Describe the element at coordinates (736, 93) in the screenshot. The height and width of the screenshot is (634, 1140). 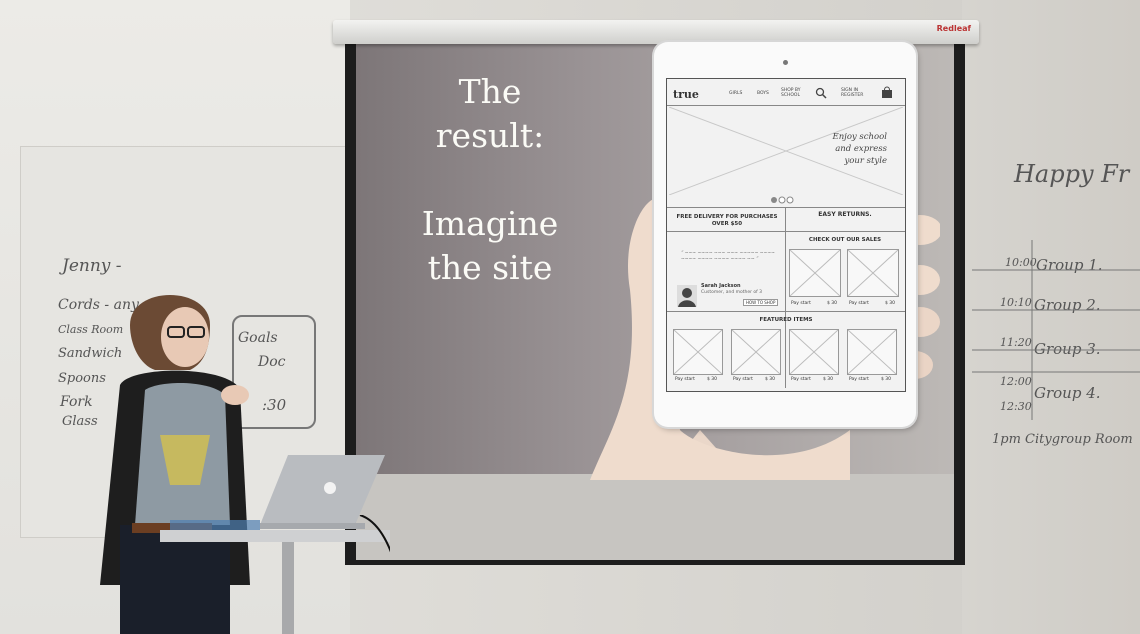
I see `nav-girls: GIRLS` at that location.